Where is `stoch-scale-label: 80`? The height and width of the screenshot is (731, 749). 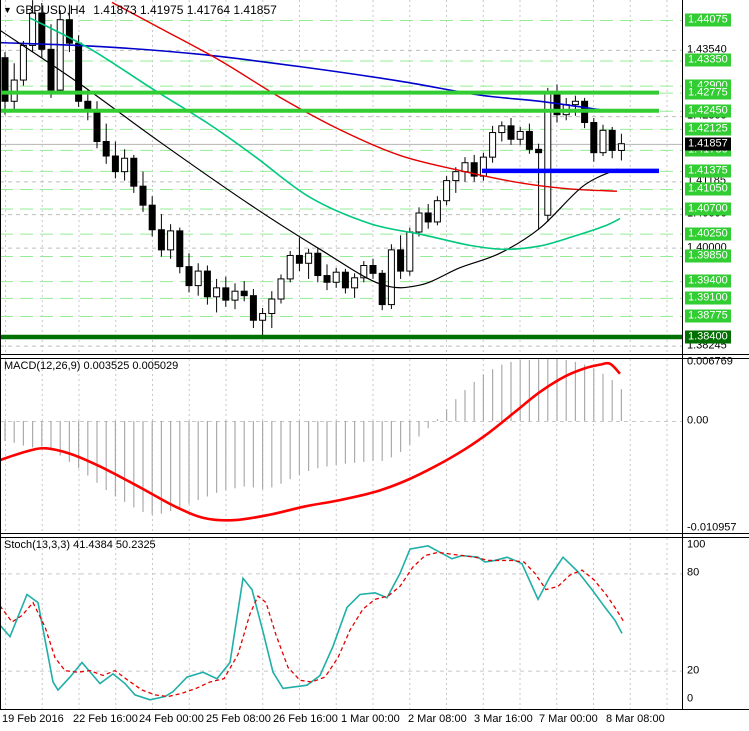
stoch-scale-label: 80 is located at coordinates (693, 572).